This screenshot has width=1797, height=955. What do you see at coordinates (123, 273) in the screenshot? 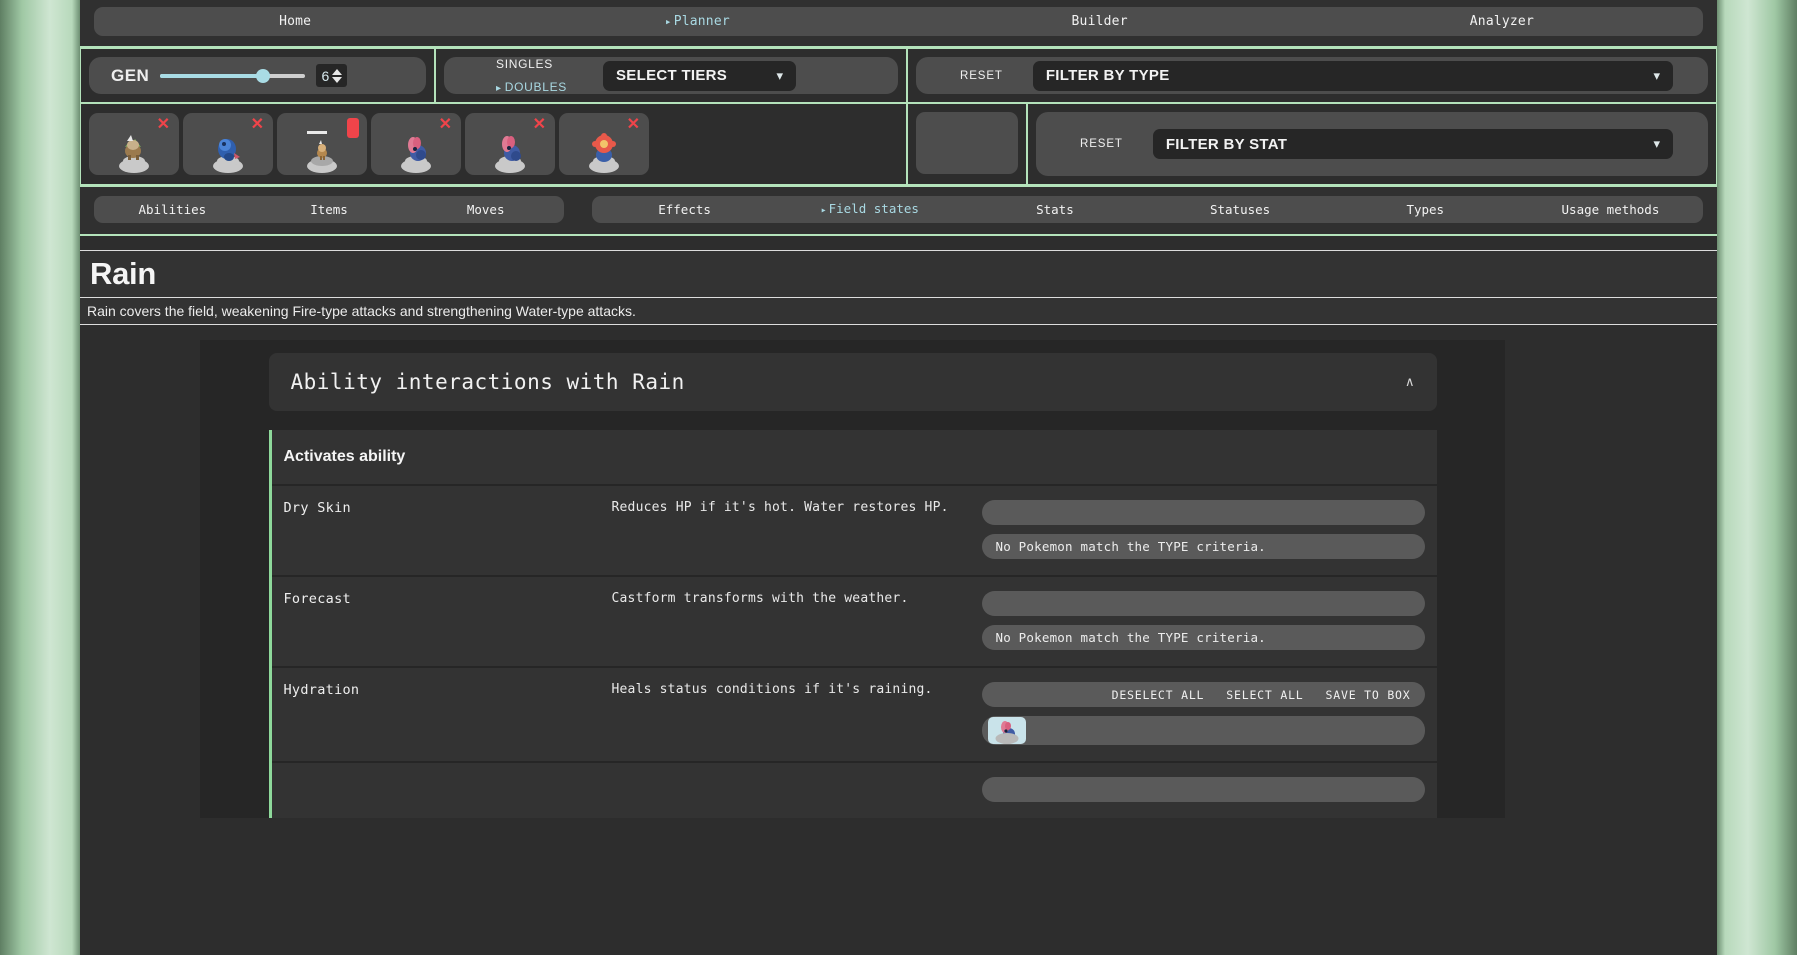
I see `entity-title-text: Rain` at bounding box center [123, 273].